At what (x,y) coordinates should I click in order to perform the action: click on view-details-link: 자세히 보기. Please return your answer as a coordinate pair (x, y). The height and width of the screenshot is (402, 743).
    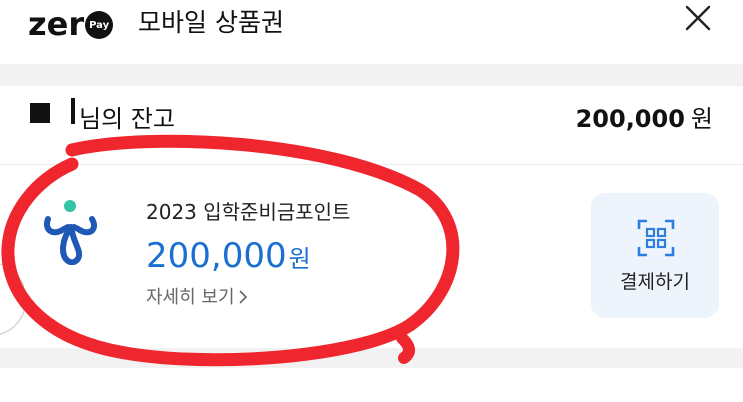
    Looking at the image, I should click on (197, 298).